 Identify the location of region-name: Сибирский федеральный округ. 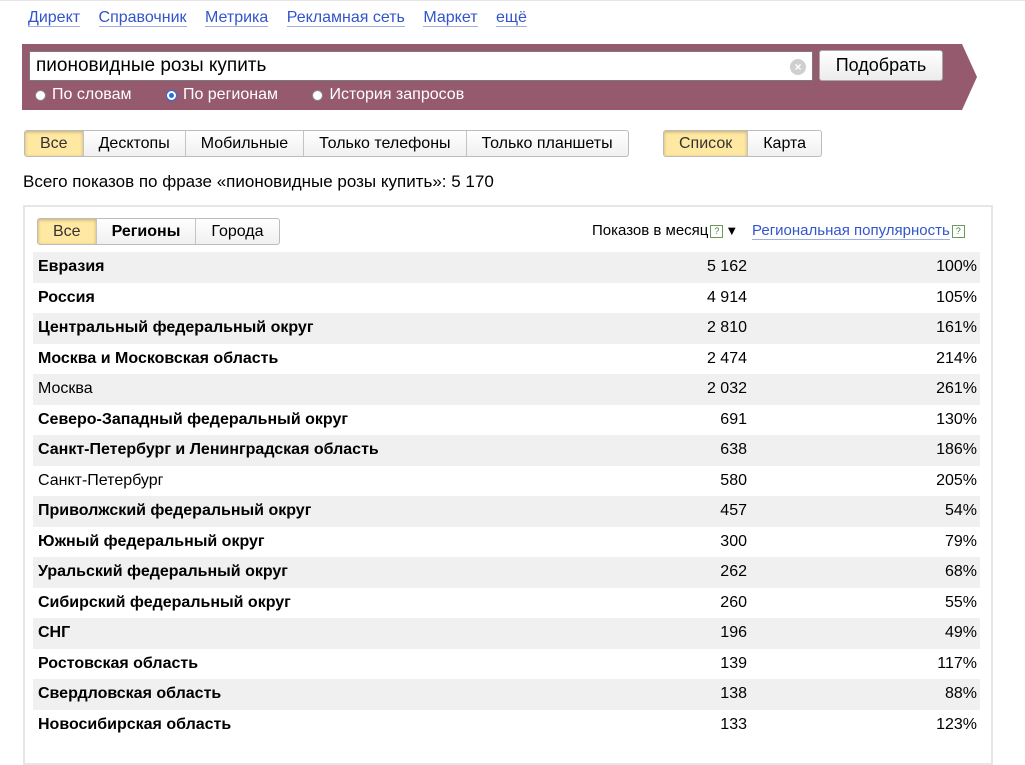
(164, 602).